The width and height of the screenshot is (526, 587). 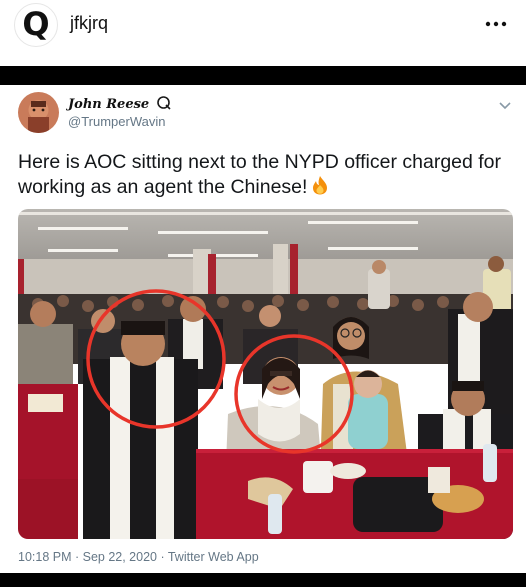 I want to click on profile-logo: Q, so click(x=36, y=25).